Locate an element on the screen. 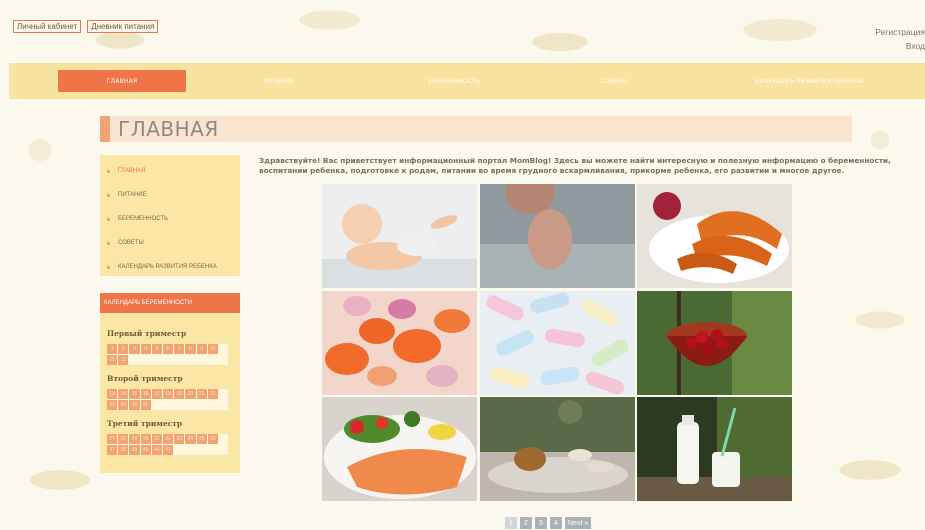 The image size is (925, 530). pagination: 1 2 3 4 Next » is located at coordinates (548, 523).